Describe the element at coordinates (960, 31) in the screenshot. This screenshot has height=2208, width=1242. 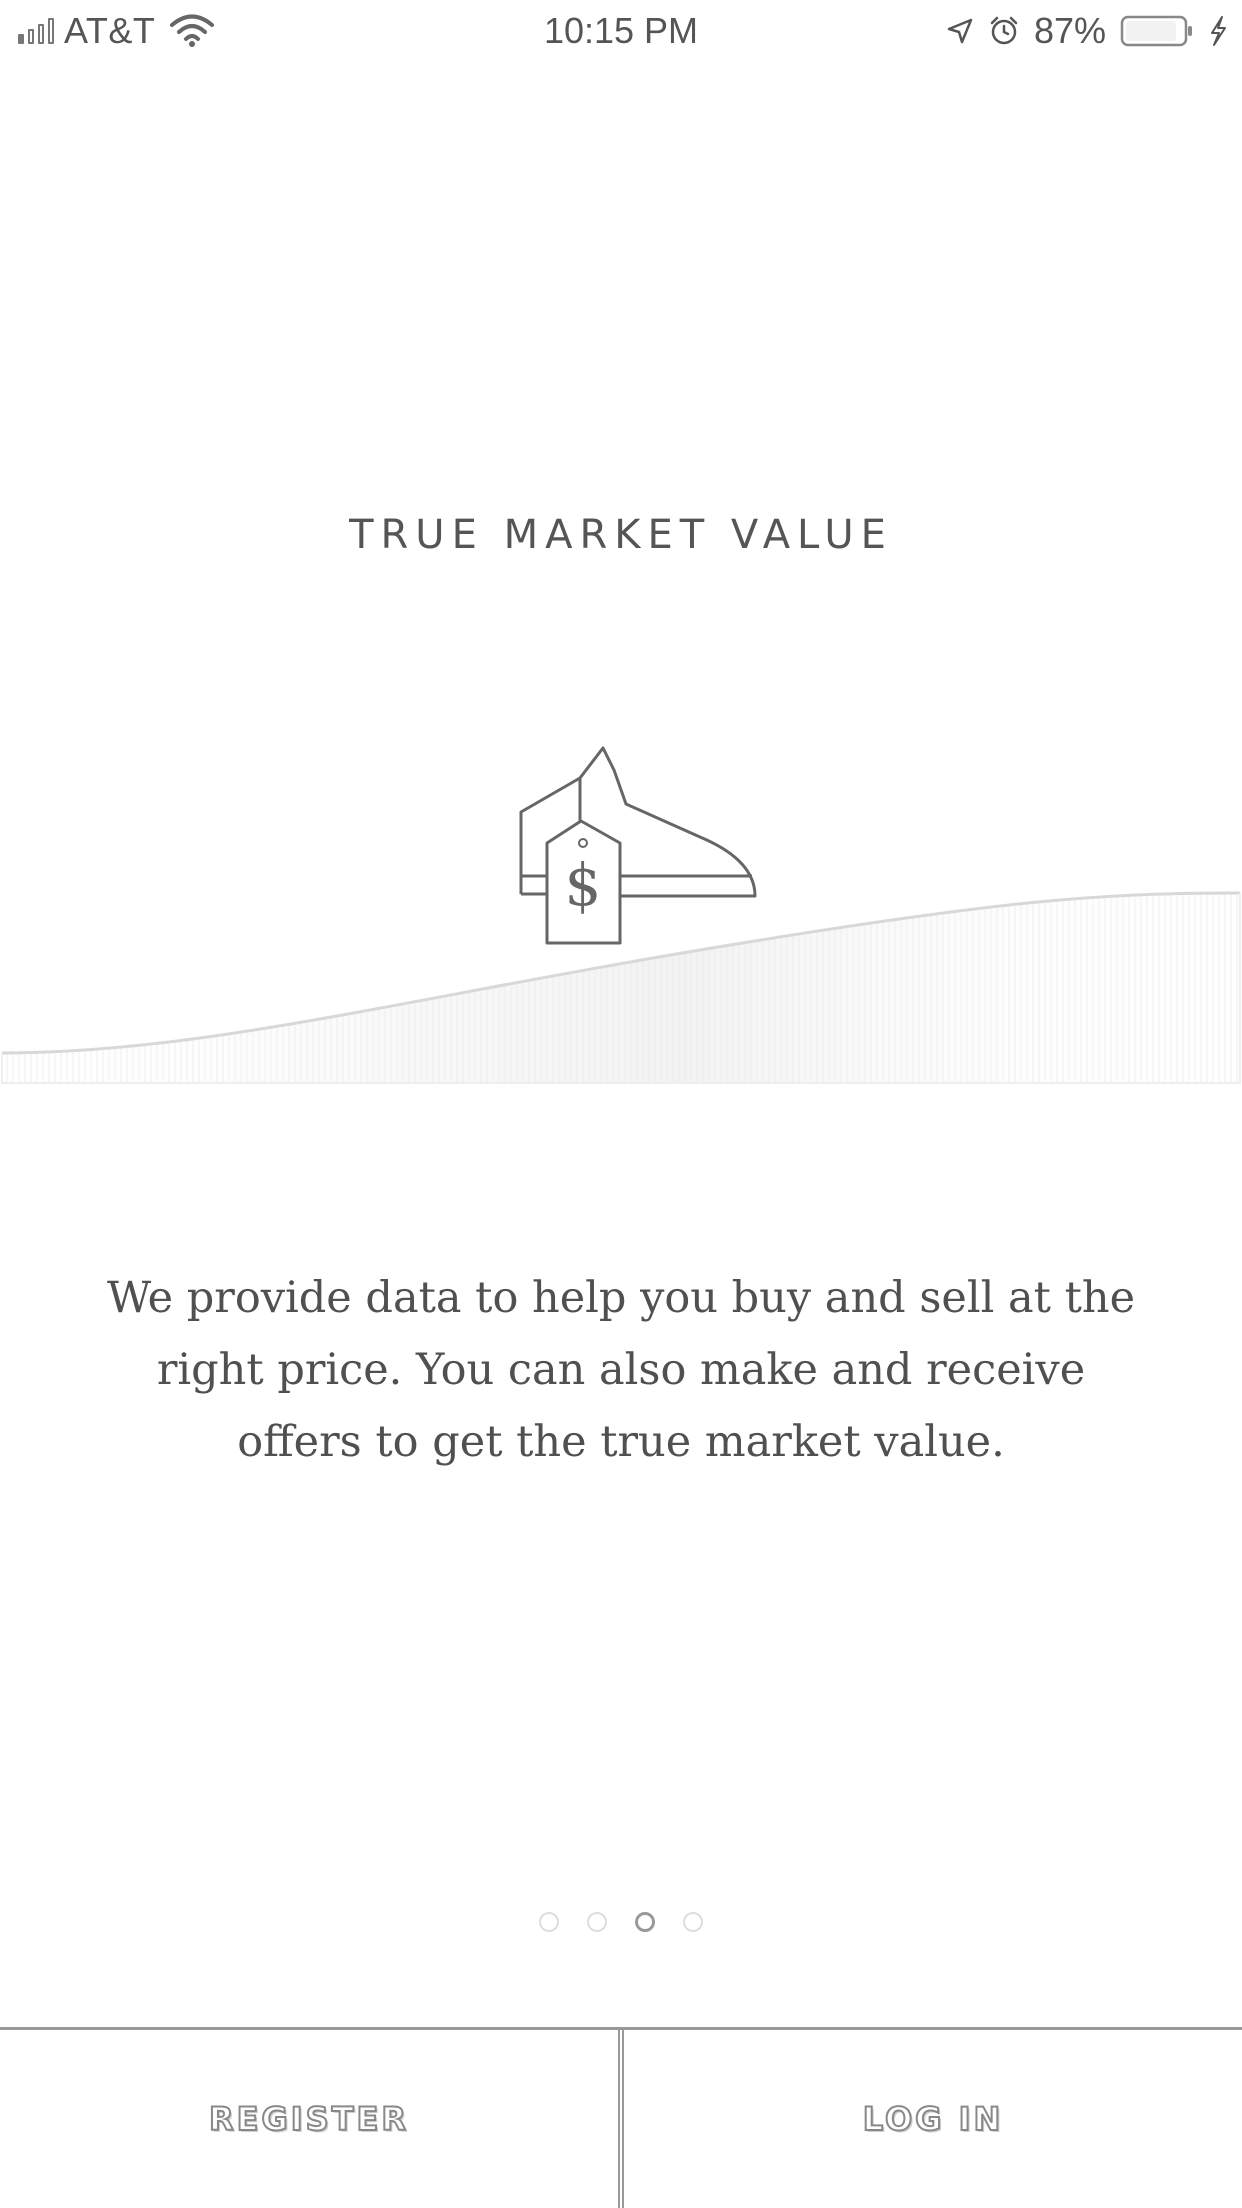
I see `location-arrow-icon` at that location.